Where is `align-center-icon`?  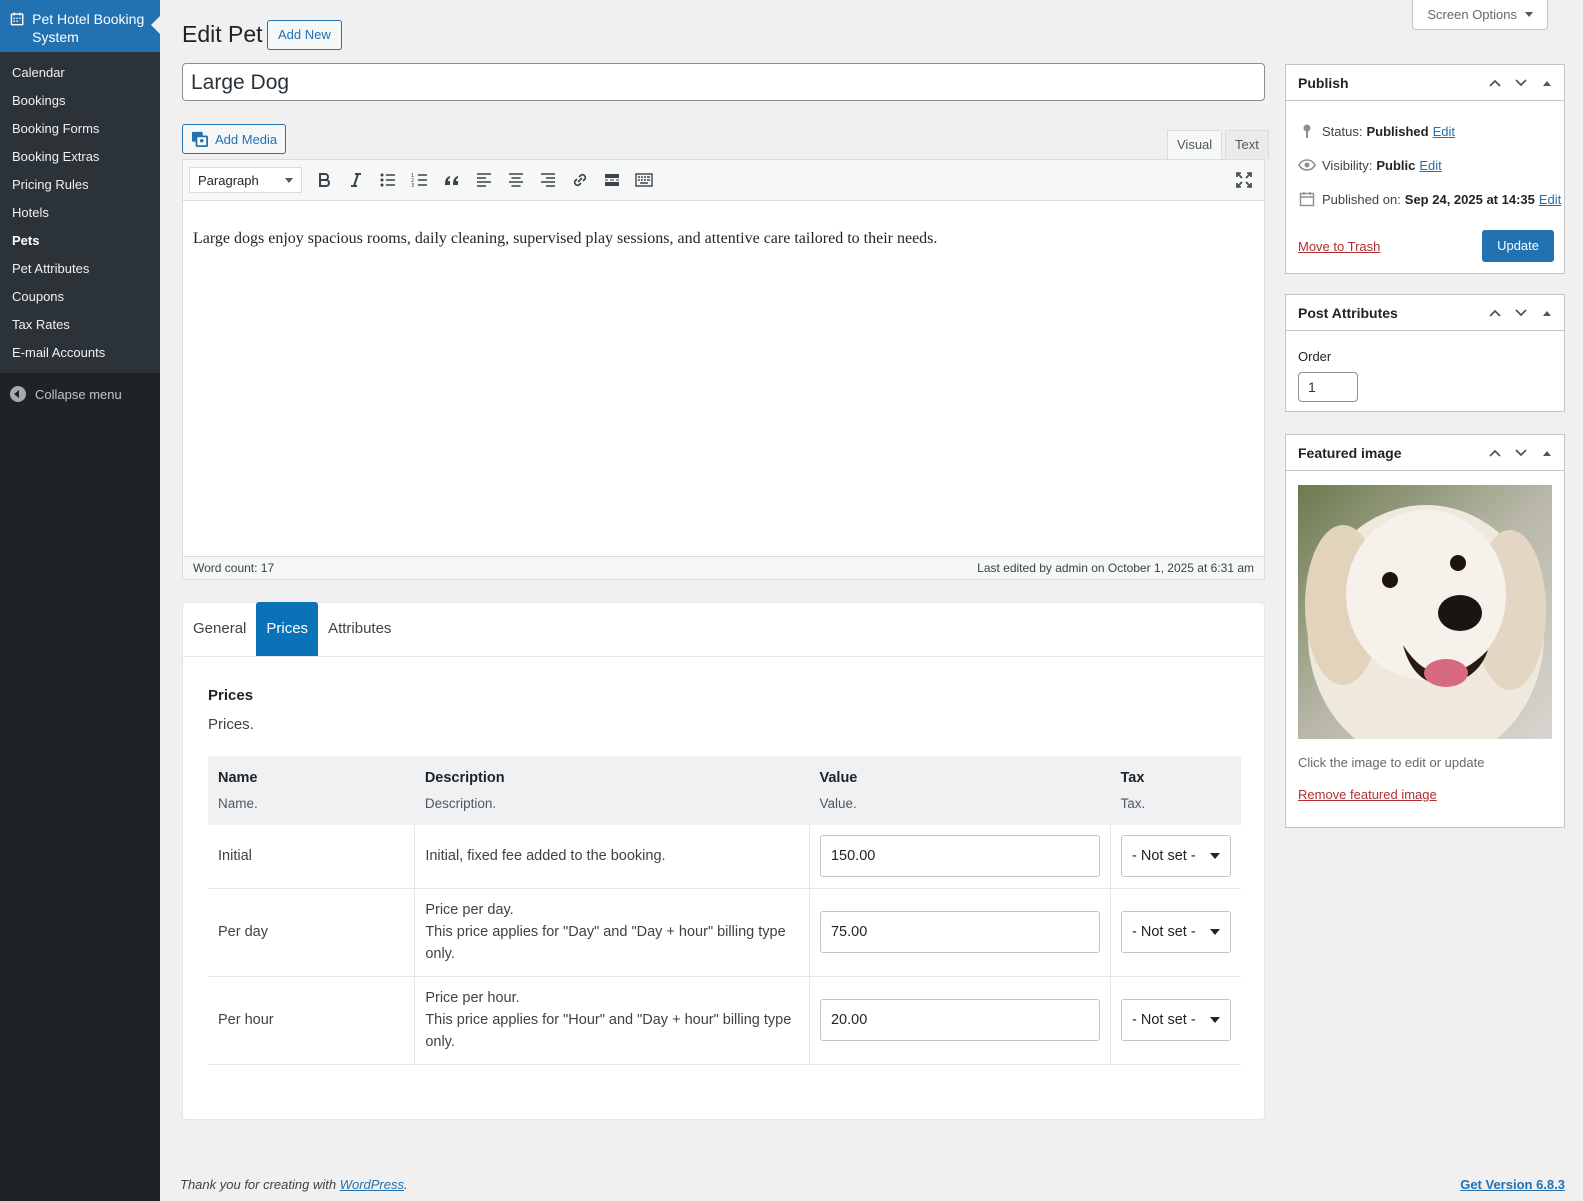
align-center-icon is located at coordinates (516, 180).